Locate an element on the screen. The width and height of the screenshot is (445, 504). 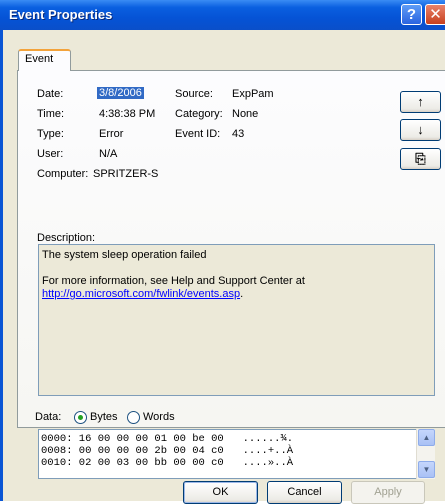
tab-event: Event is located at coordinates (44, 60).